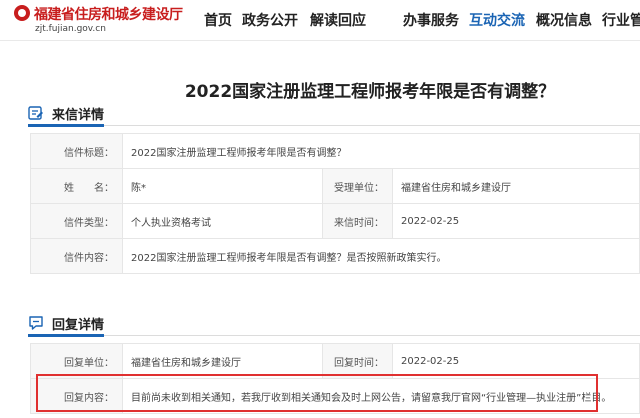 The image size is (640, 418). What do you see at coordinates (22, 13) in the screenshot?
I see `emblem-icon` at bounding box center [22, 13].